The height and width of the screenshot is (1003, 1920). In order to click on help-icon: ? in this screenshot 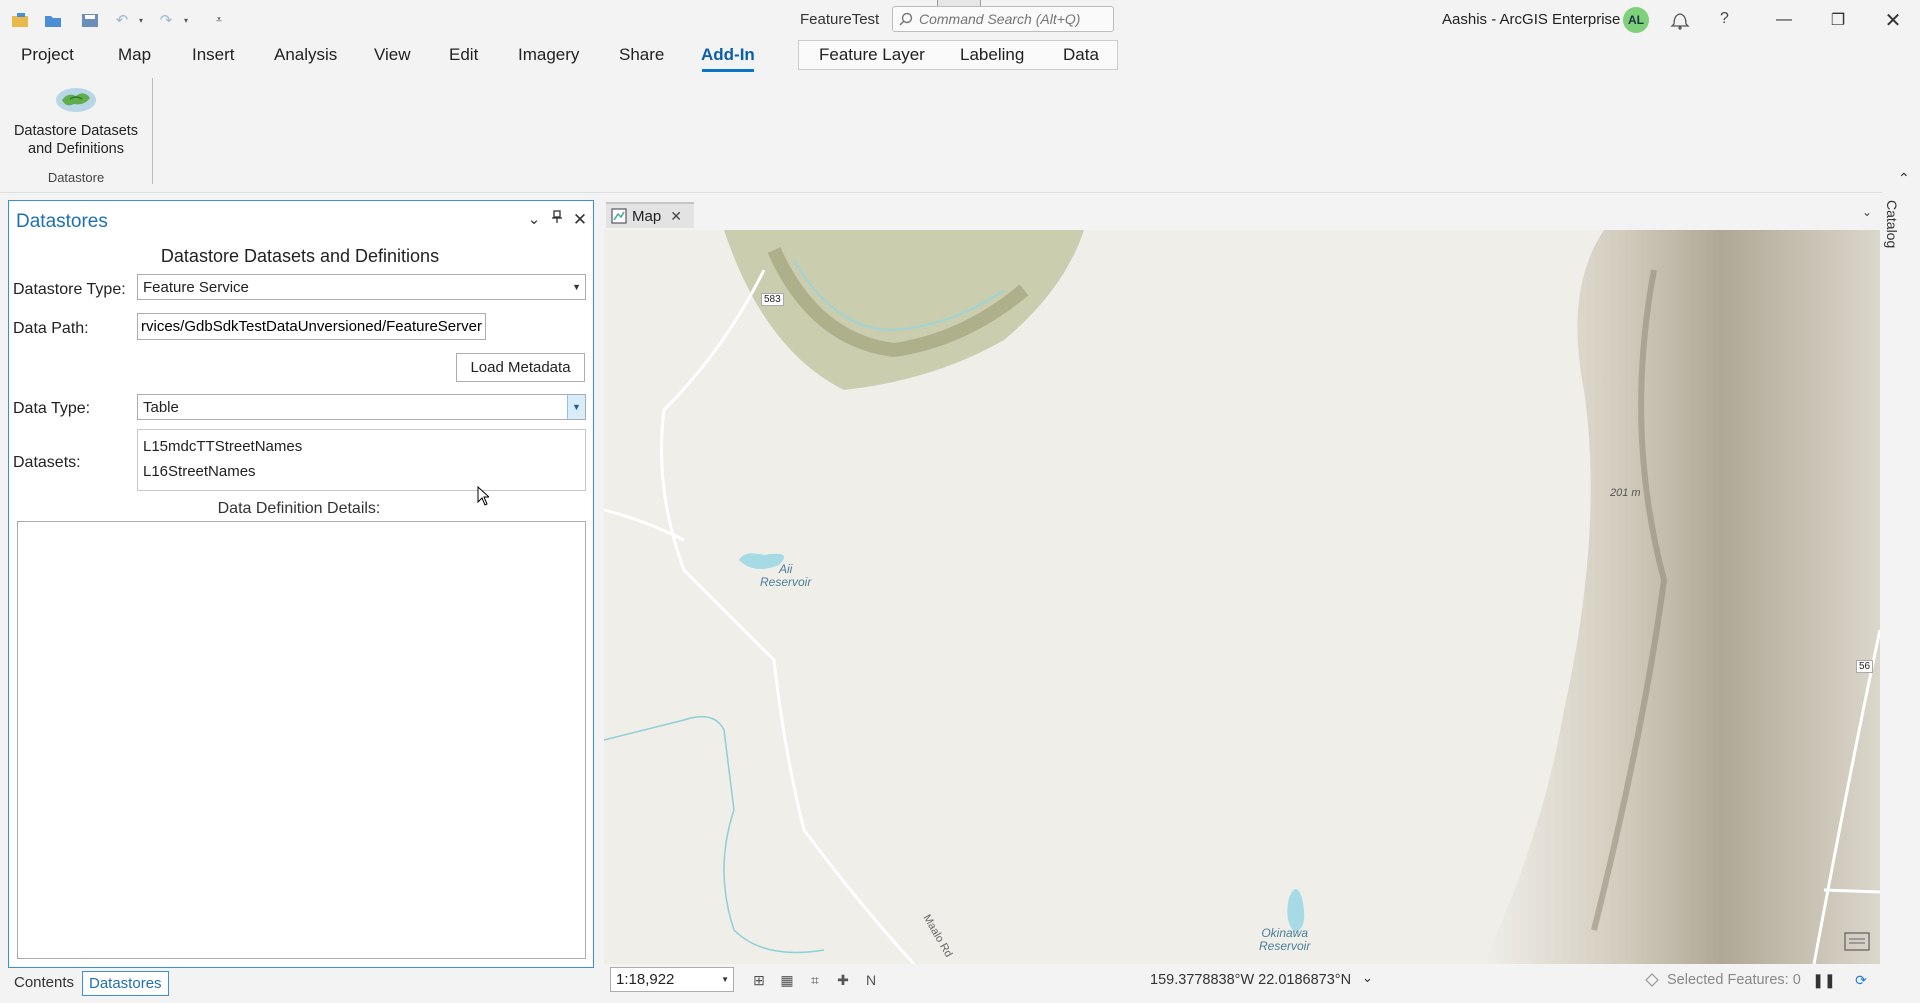, I will do `click(1724, 19)`.